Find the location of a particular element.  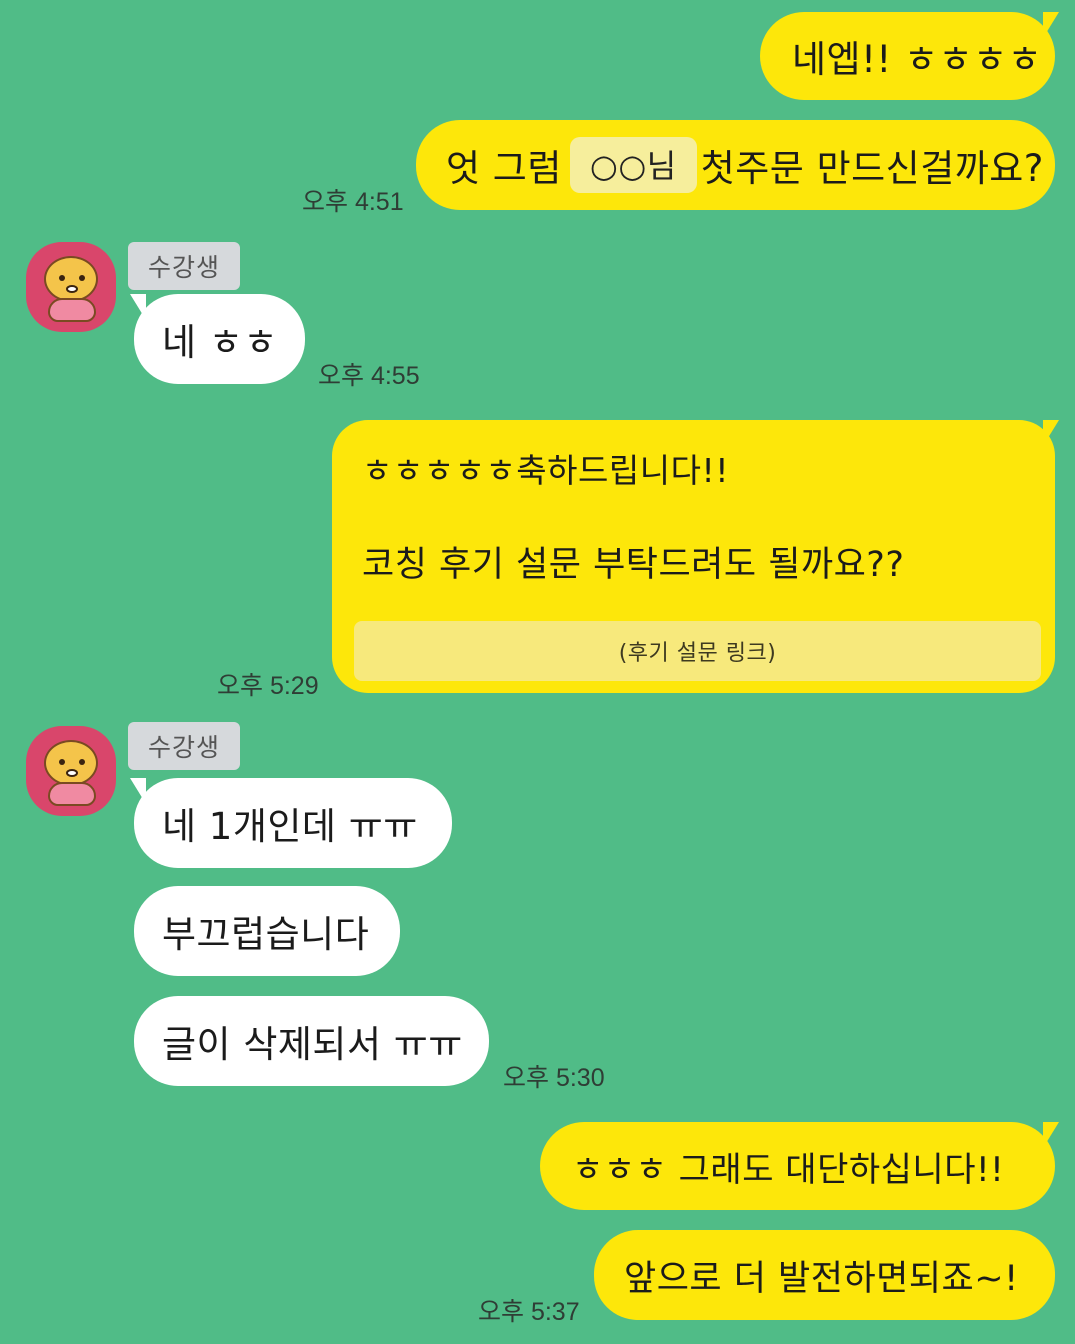

their-message-bubble: 네 ㅎㅎ is located at coordinates (217, 339).